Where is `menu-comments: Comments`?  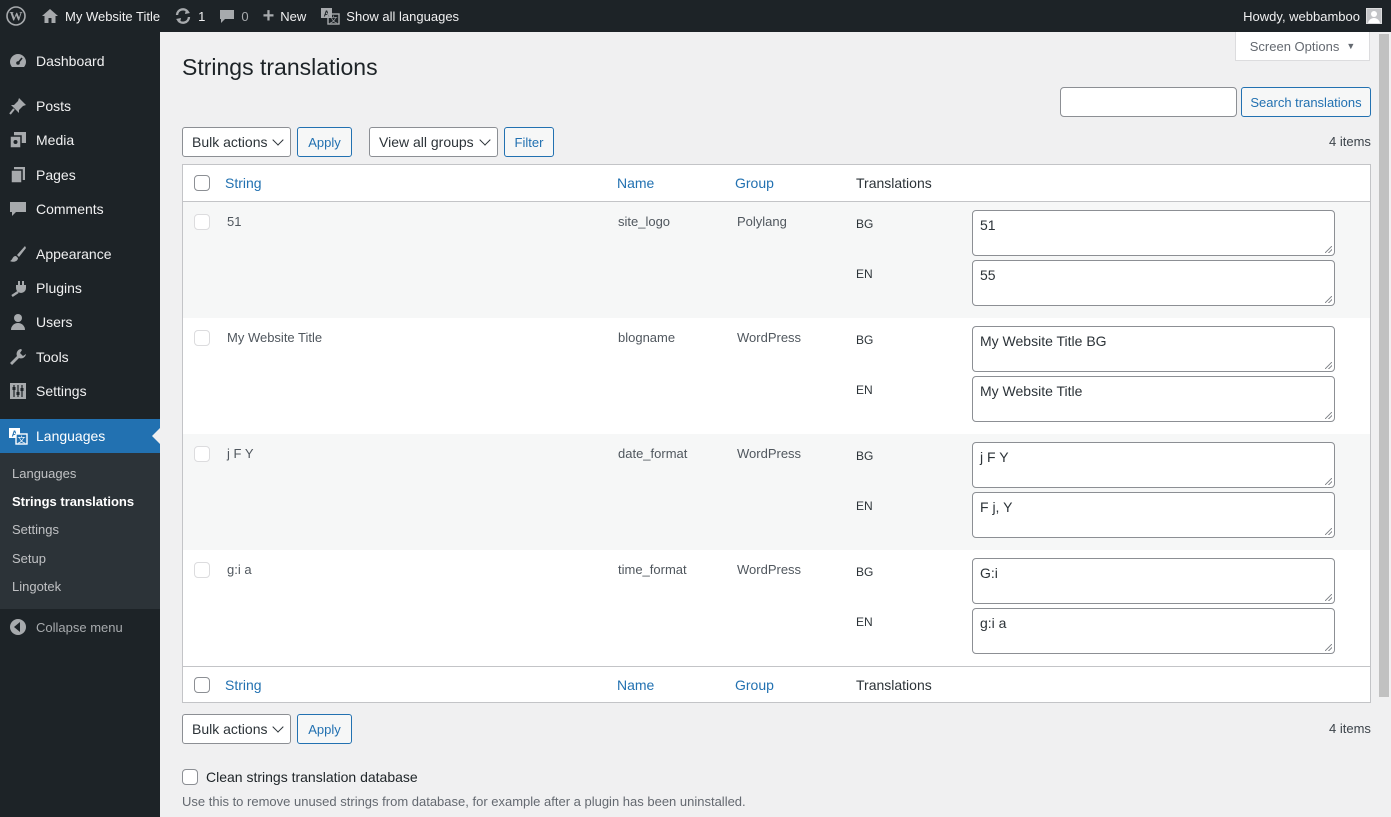
menu-comments: Comments is located at coordinates (80, 209).